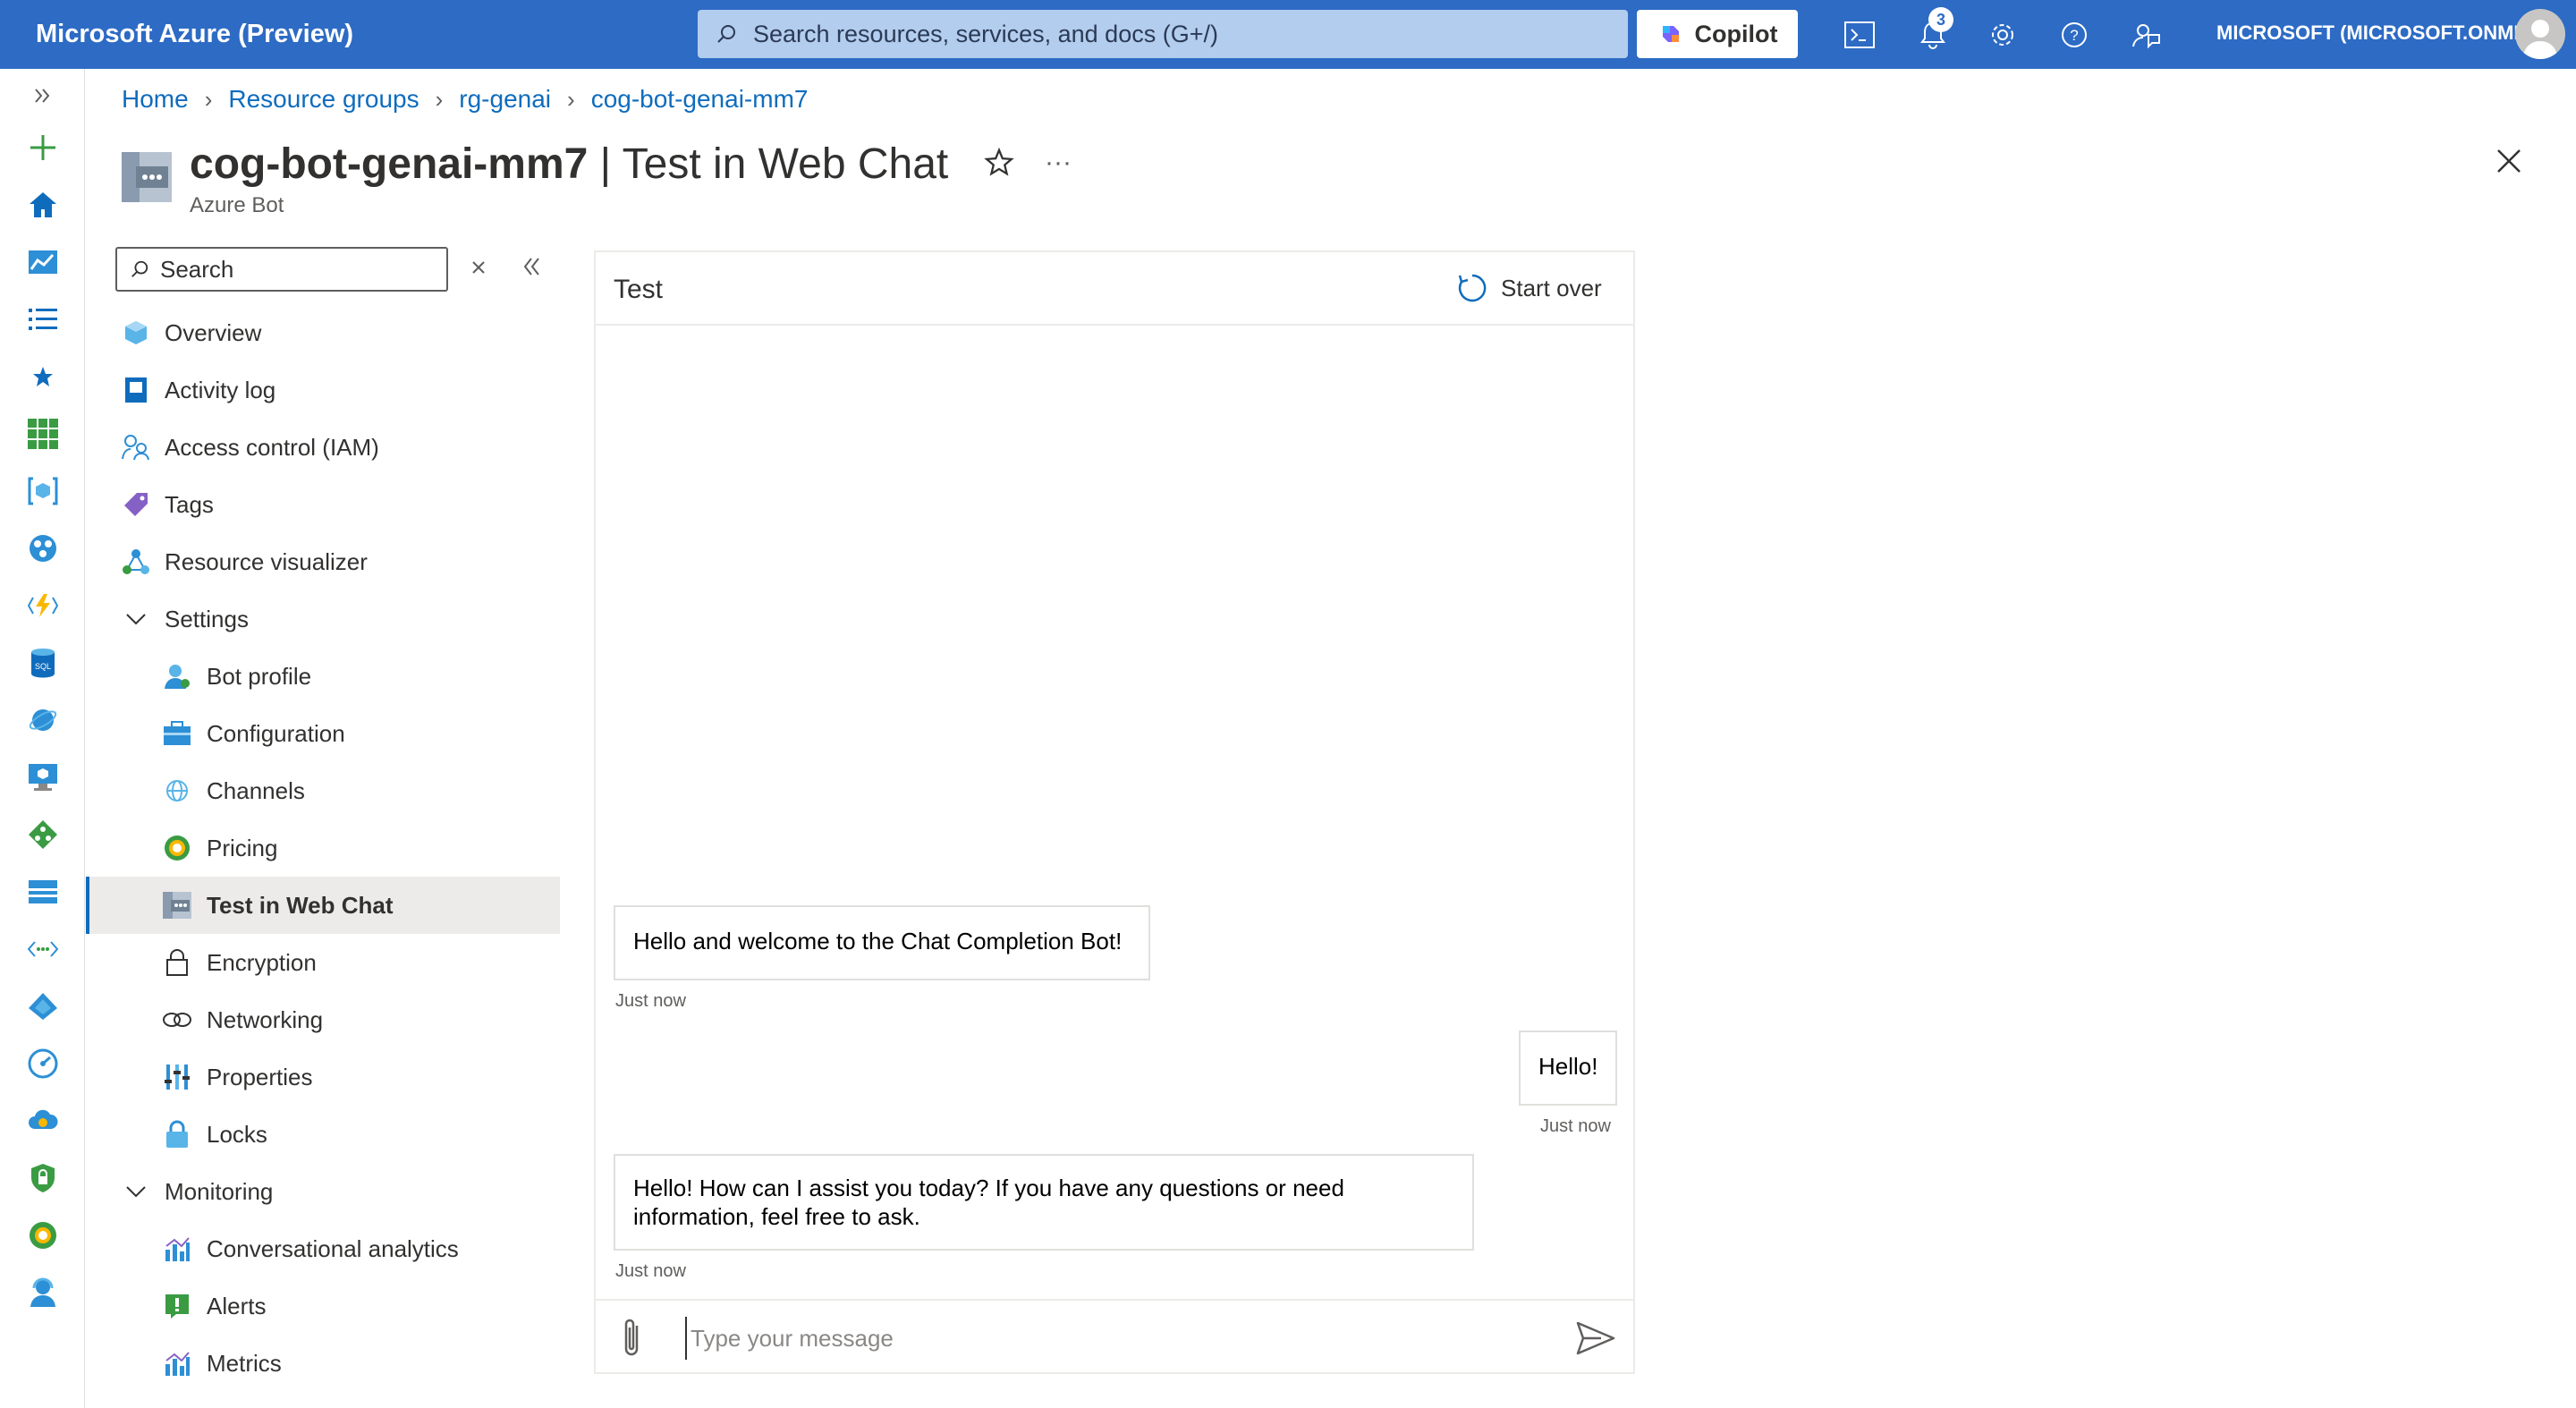 This screenshot has height=1408, width=2576. I want to click on cosmos-db-icon, so click(43, 720).